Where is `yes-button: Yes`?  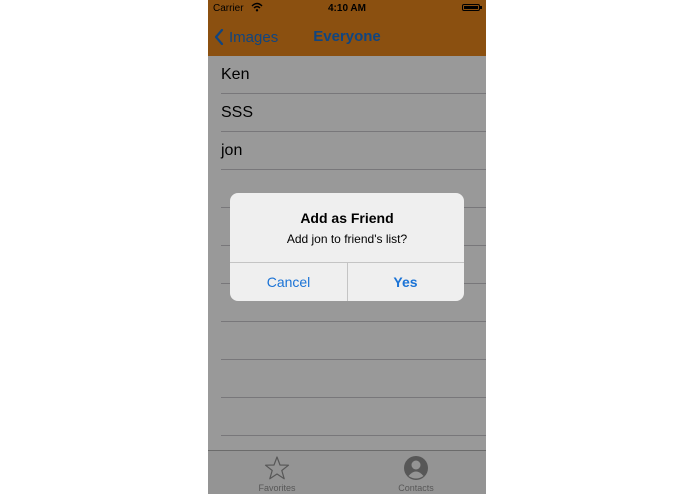 yes-button: Yes is located at coordinates (405, 282).